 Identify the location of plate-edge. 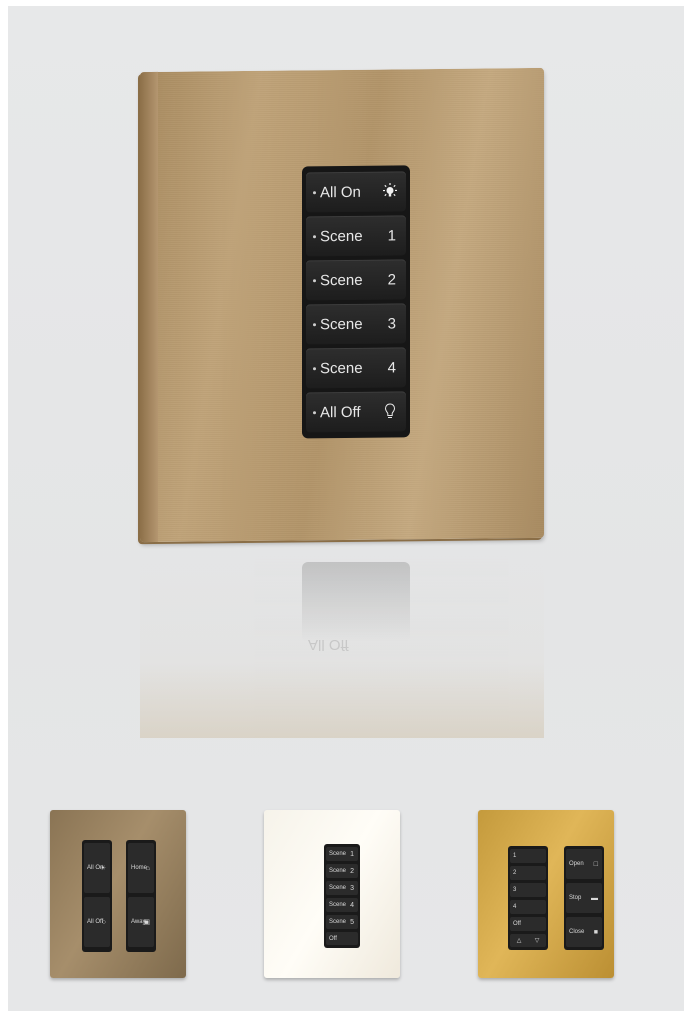
(149, 307).